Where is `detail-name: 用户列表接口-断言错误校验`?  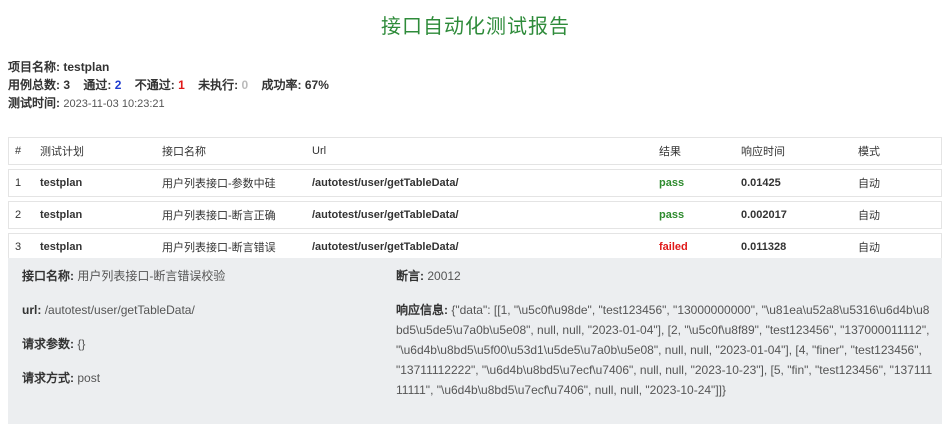 detail-name: 用户列表接口-断言错误校验 is located at coordinates (151, 276).